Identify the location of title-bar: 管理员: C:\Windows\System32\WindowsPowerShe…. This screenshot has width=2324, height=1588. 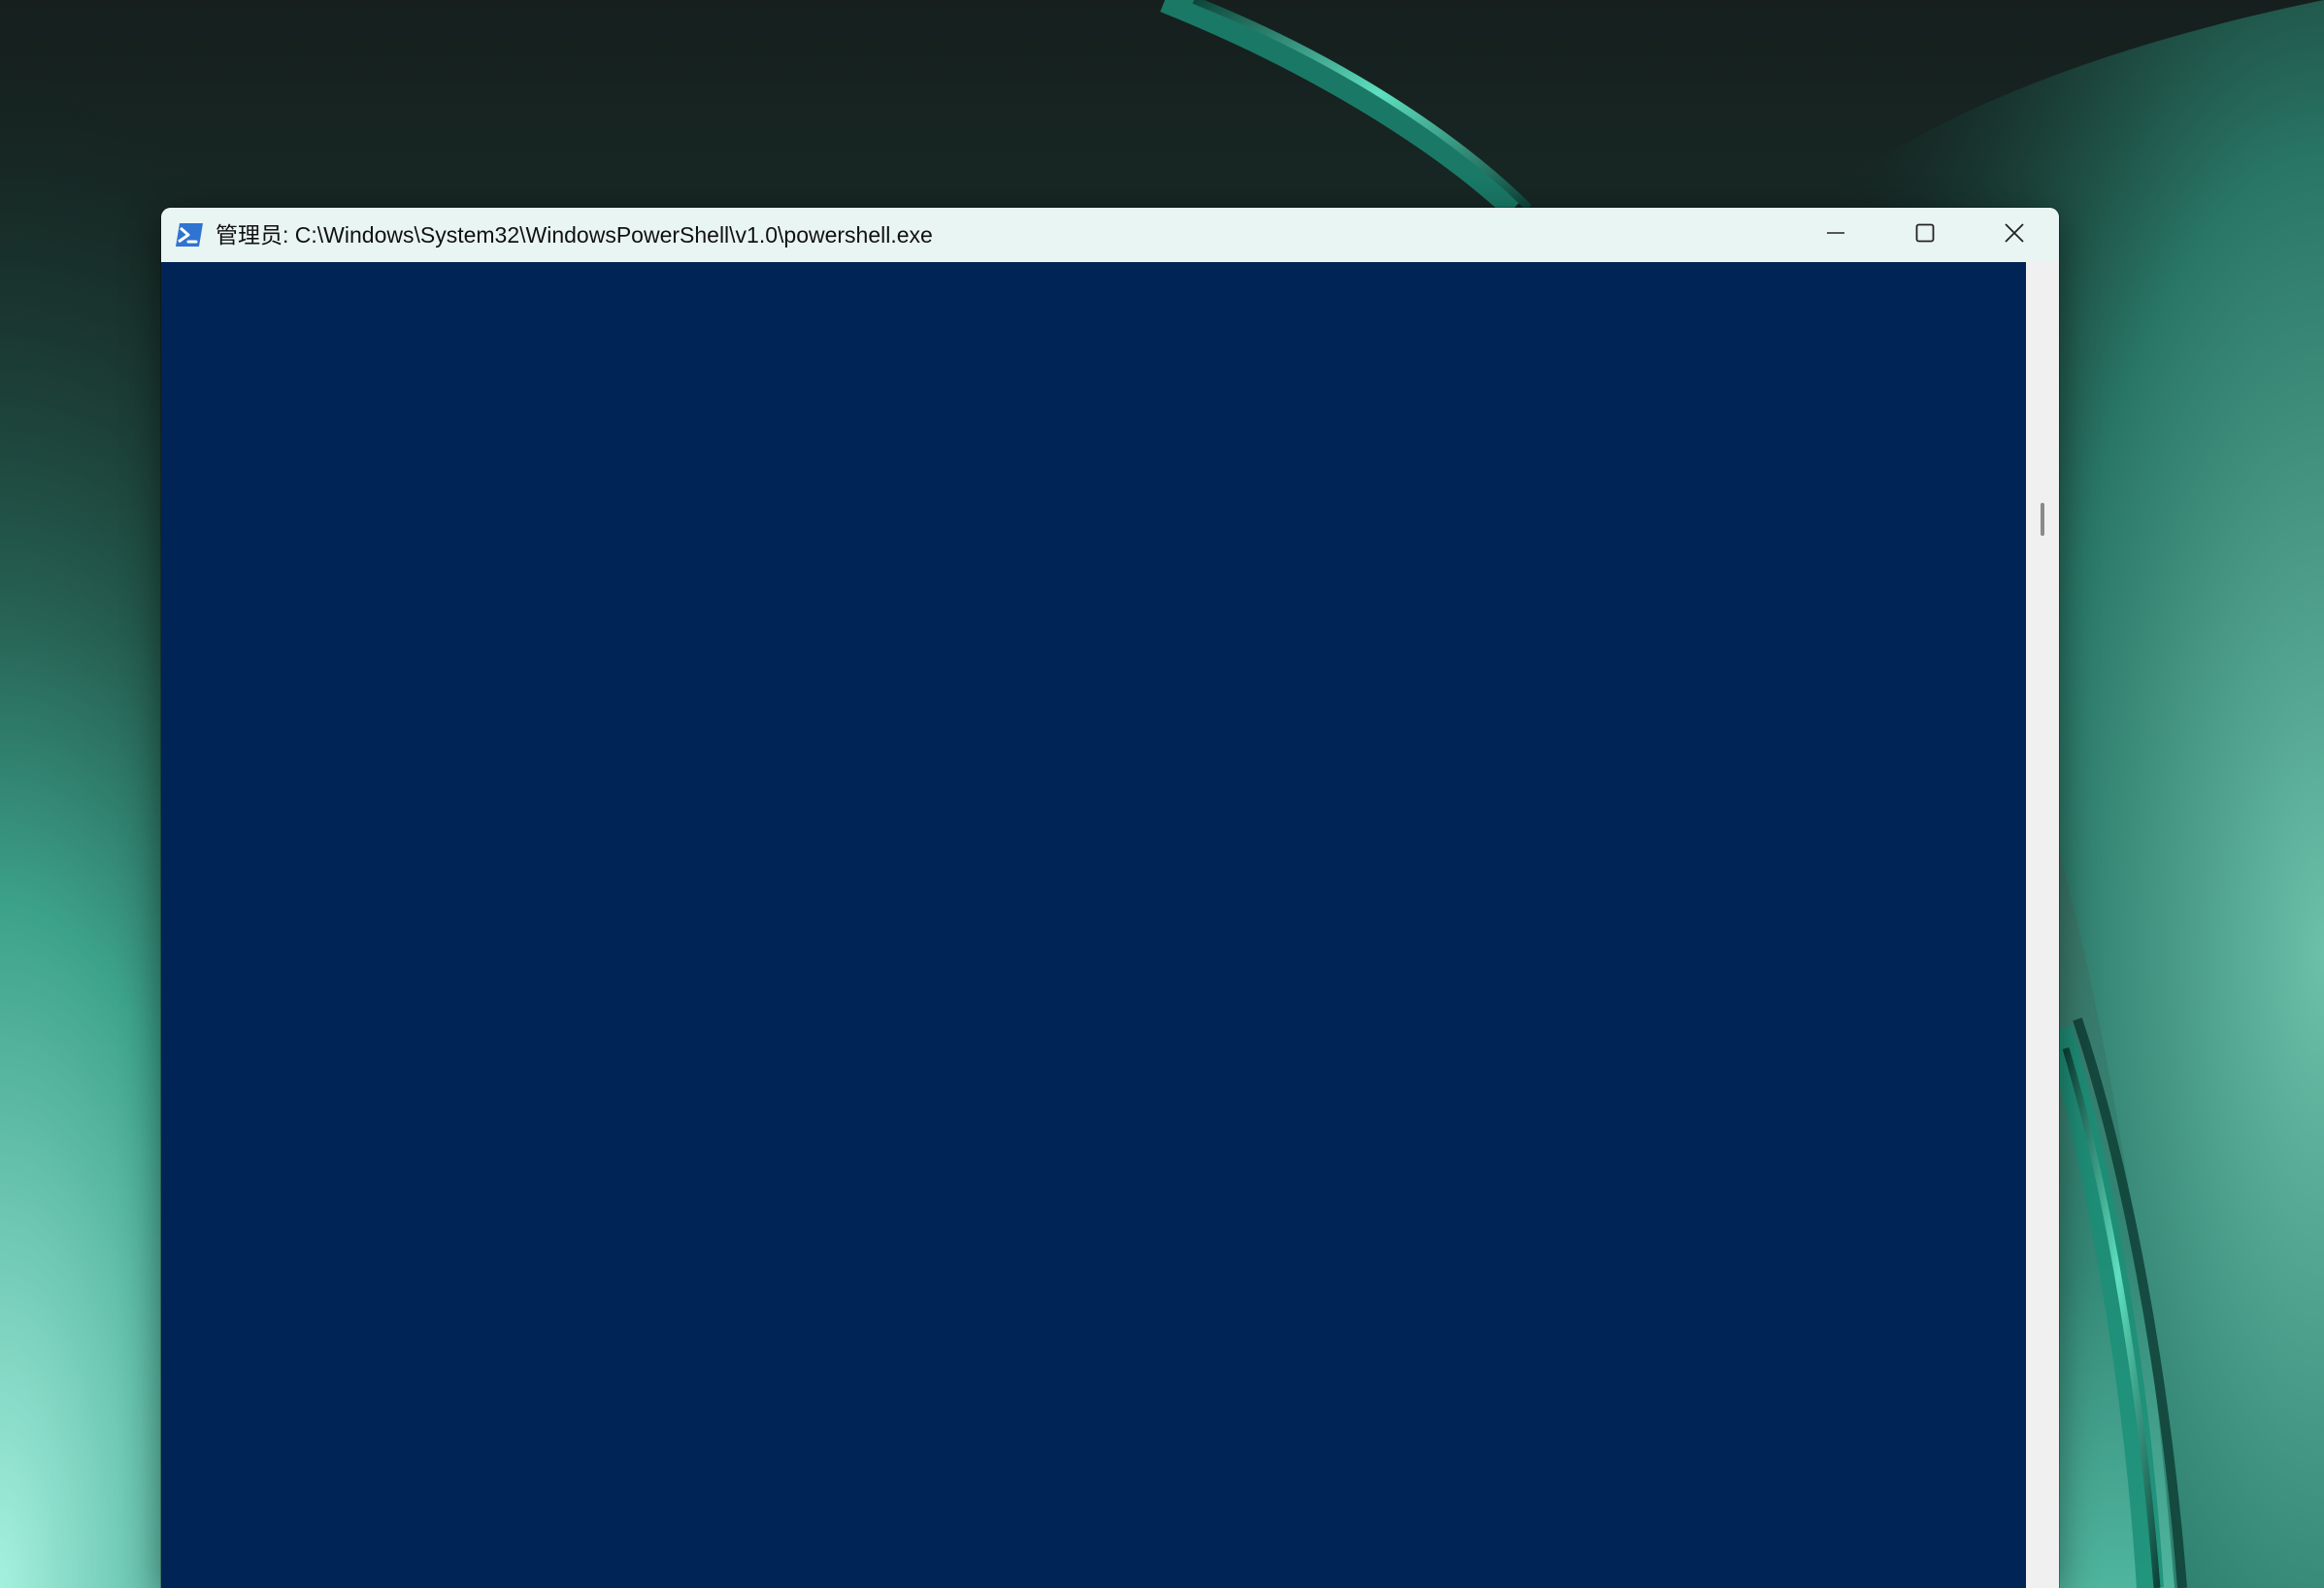
(1110, 235).